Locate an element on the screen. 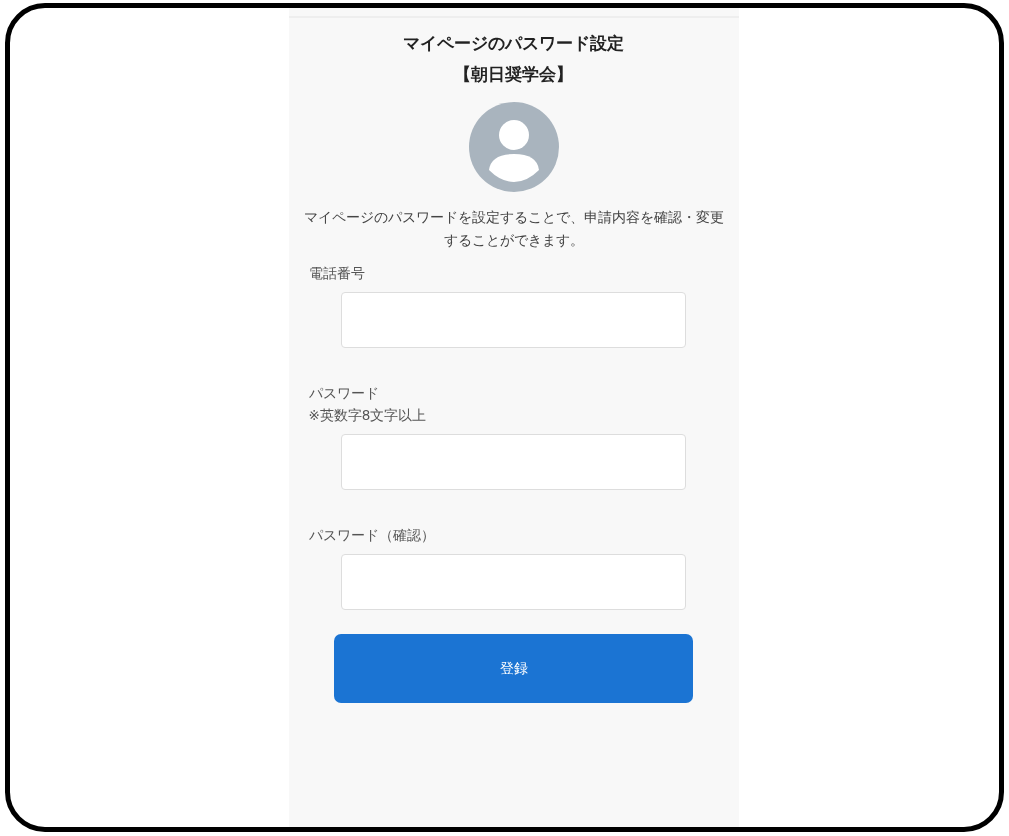  organization-name: 【朝日奨学会】 is located at coordinates (513, 74).